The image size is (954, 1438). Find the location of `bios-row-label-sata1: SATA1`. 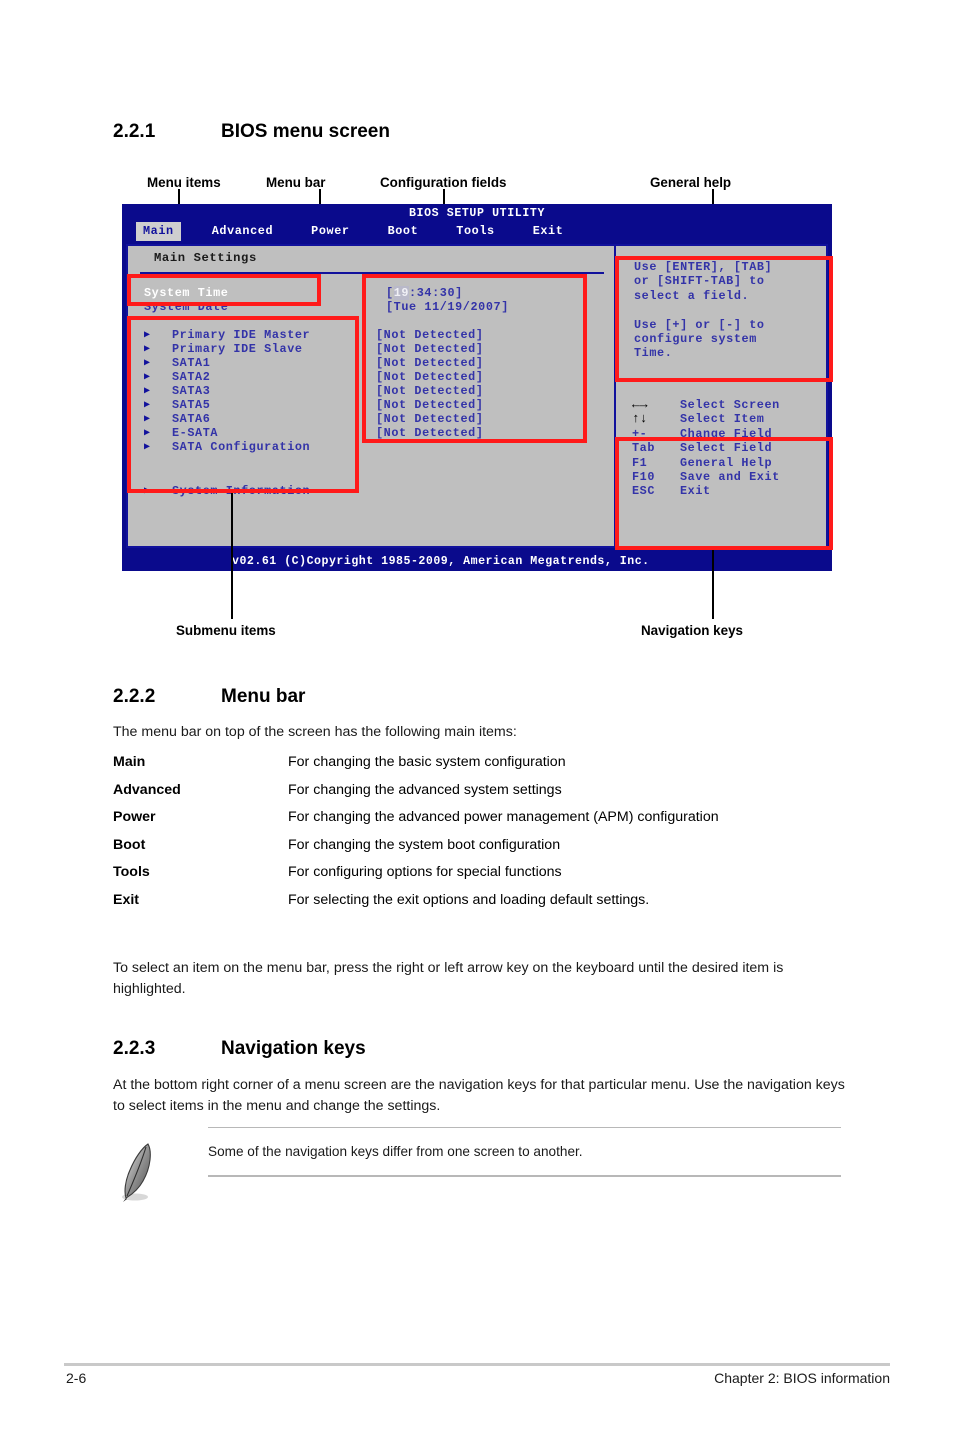

bios-row-label-sata1: SATA1 is located at coordinates (191, 363).